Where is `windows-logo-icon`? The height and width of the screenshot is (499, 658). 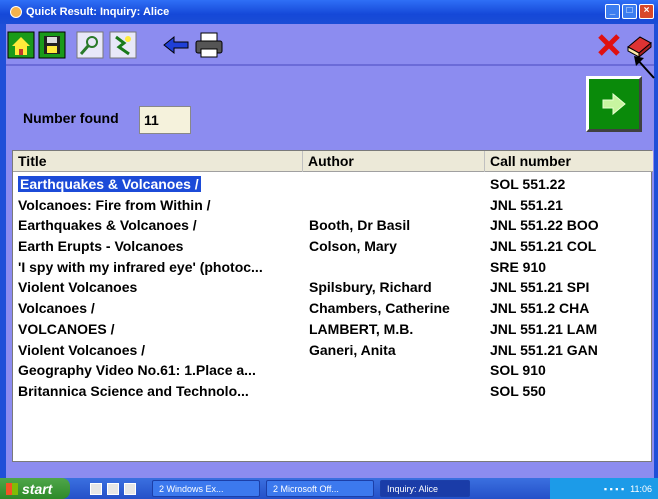 windows-logo-icon is located at coordinates (12, 488).